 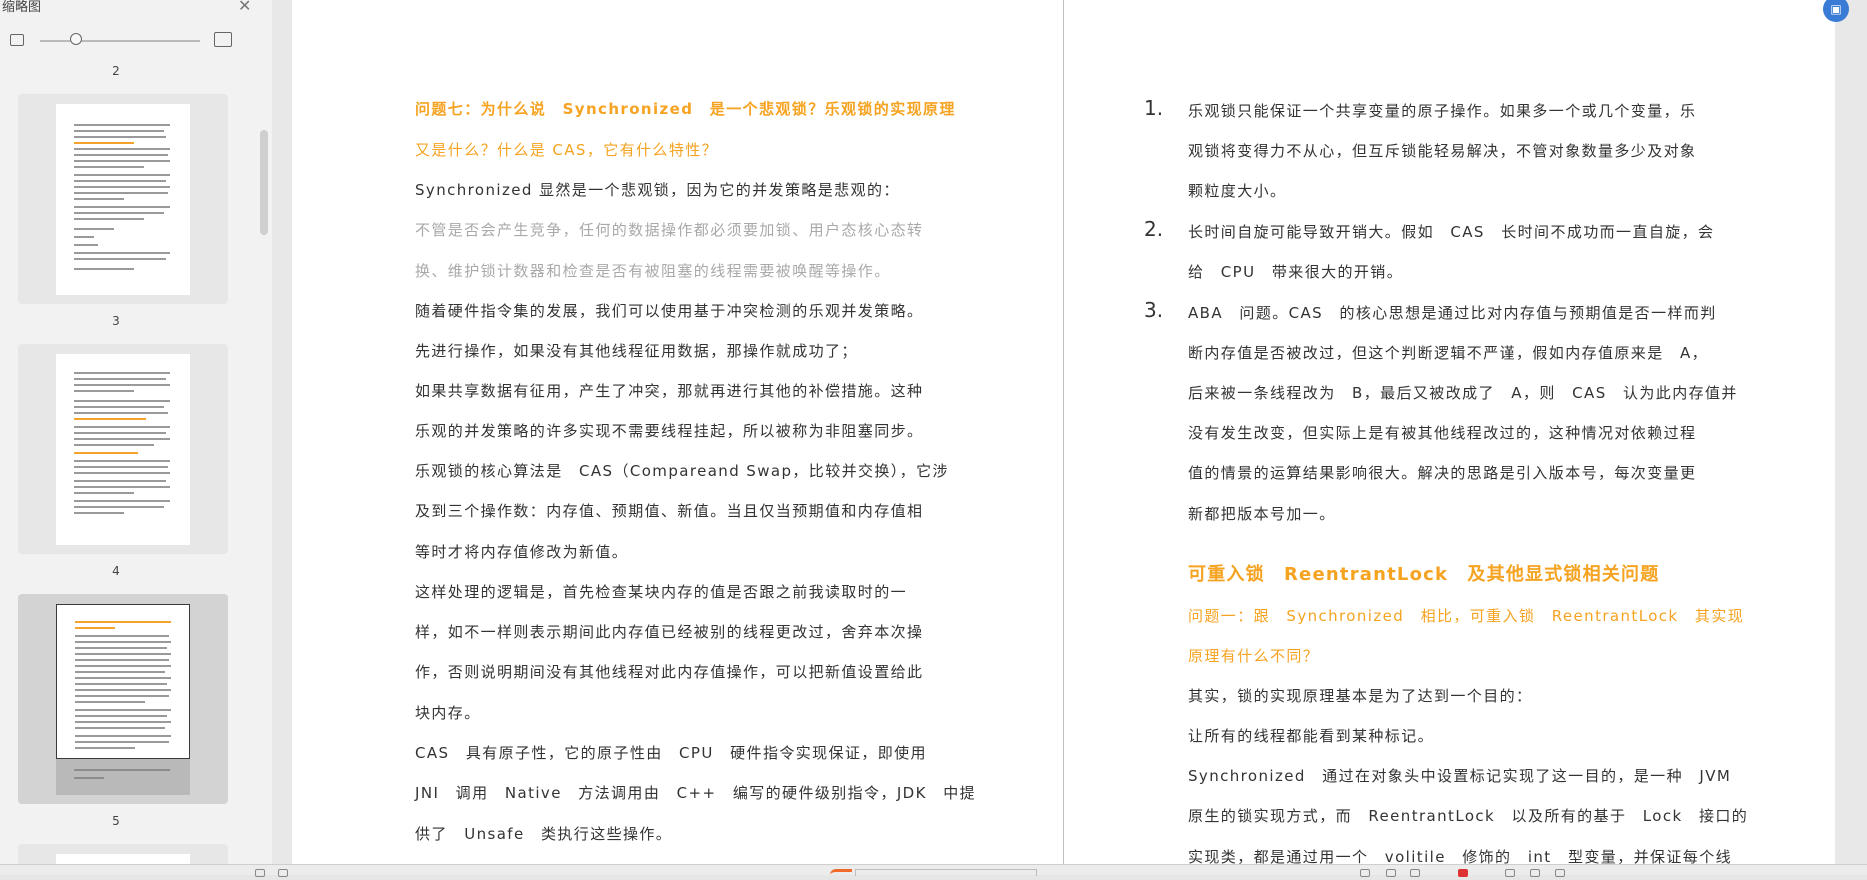 I want to click on status-bar, so click(x=933, y=870).